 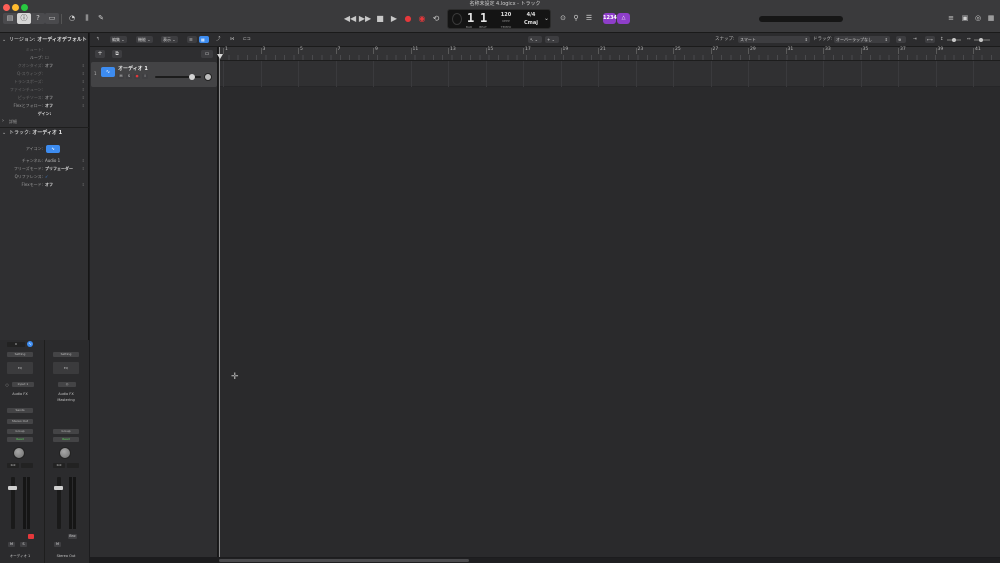 What do you see at coordinates (101, 18) in the screenshot?
I see `editors-icon: ✎` at bounding box center [101, 18].